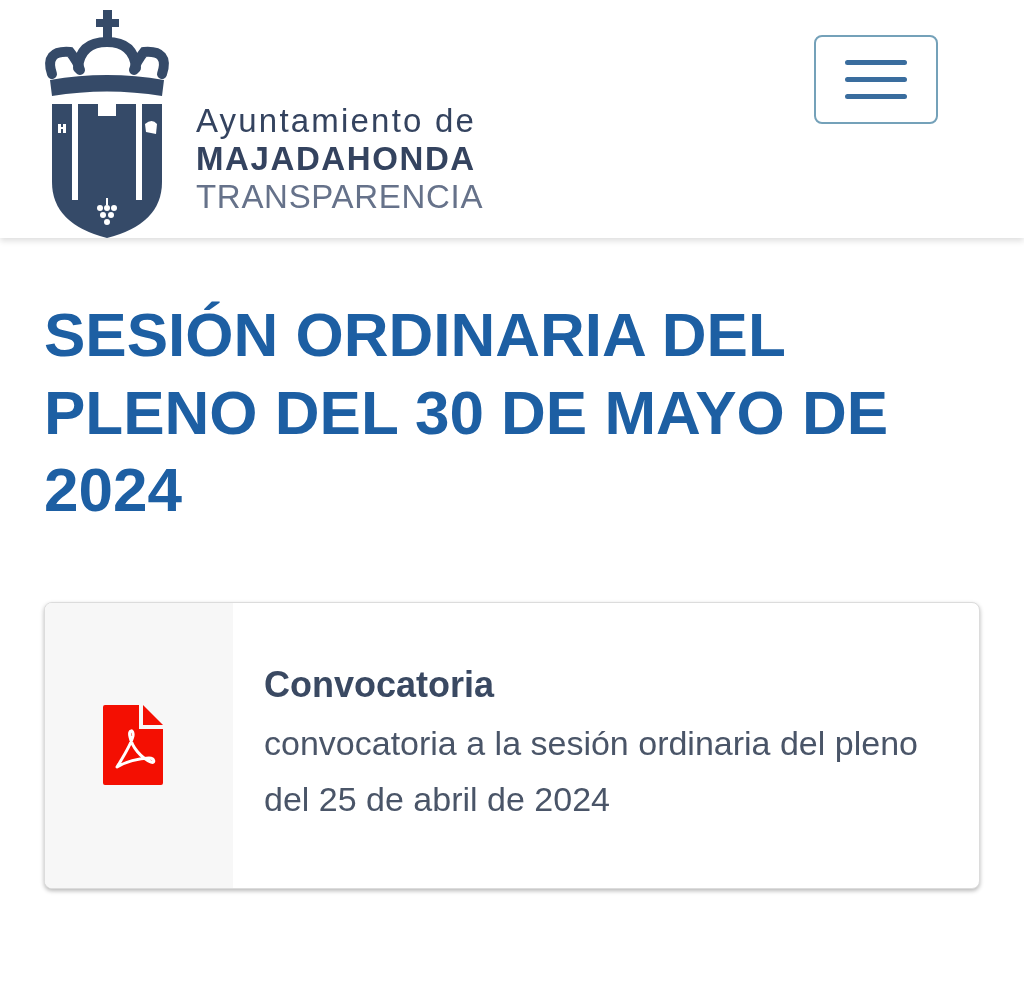  Describe the element at coordinates (591, 771) in the screenshot. I see `document-description: convocatoria a la sesión ordinaria del pleno del 25 de abril de 2024` at that location.